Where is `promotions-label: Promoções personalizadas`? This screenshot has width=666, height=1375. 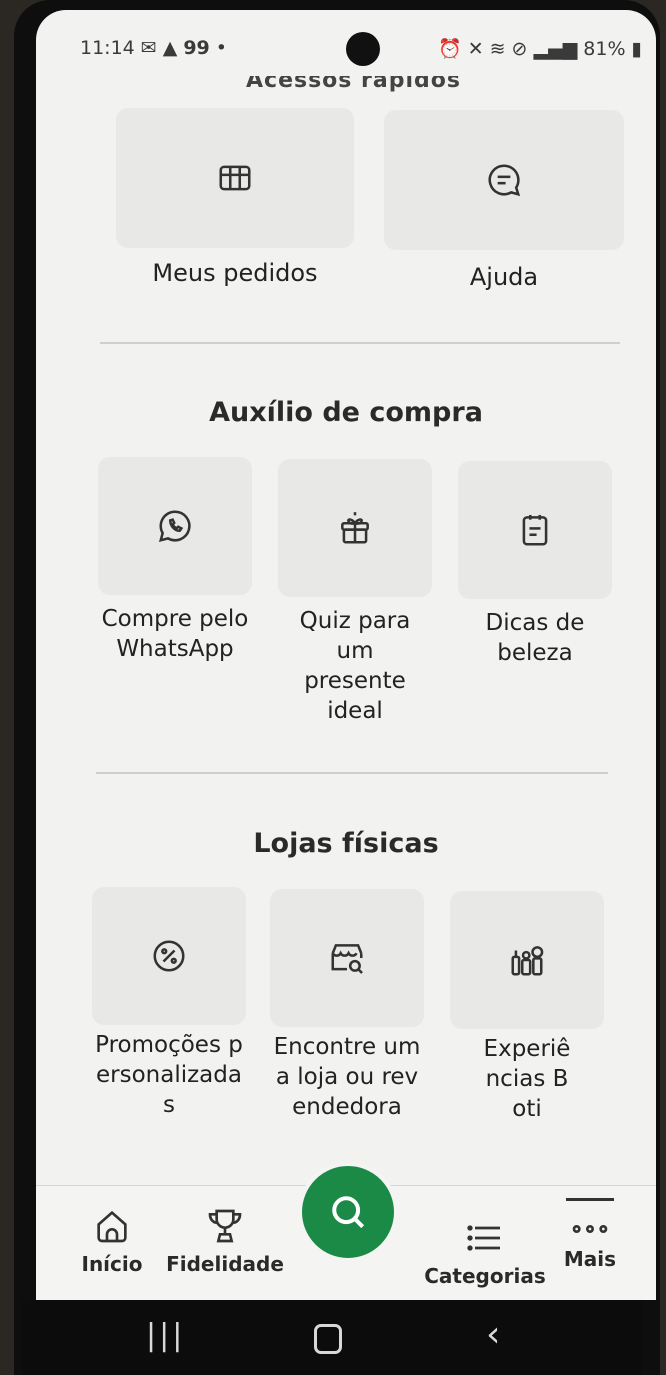
promotions-label: Promoções personalizadas is located at coordinates (169, 1075).